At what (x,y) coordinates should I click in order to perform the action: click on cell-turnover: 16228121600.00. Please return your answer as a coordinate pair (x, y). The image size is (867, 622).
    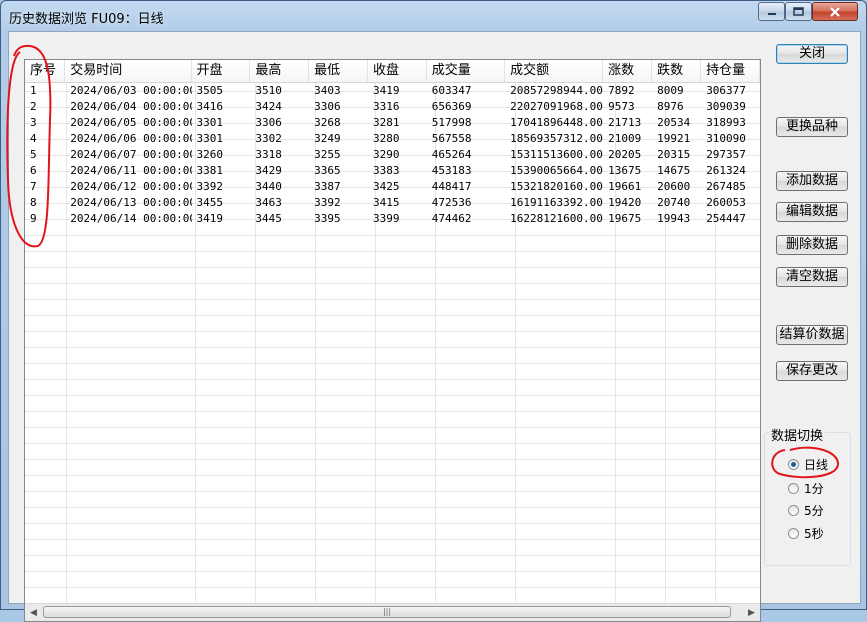
    Looking at the image, I should click on (556, 218).